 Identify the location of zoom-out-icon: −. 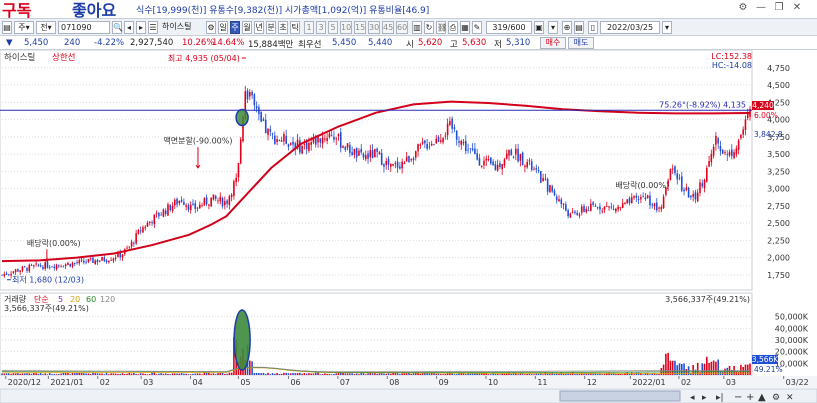
(738, 397).